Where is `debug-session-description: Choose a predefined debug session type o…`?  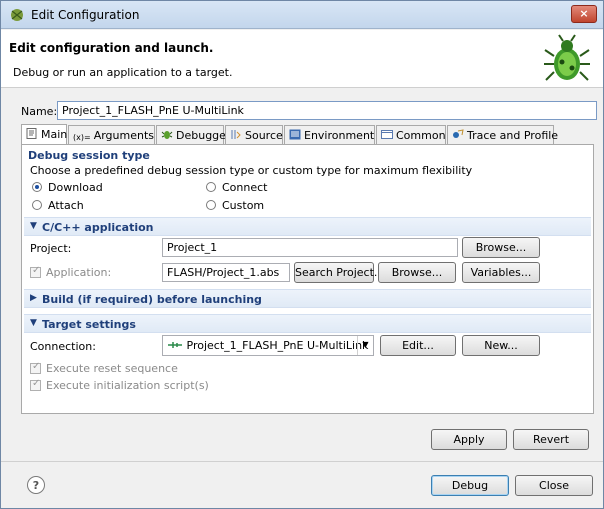 debug-session-description: Choose a predefined debug session type o… is located at coordinates (251, 170).